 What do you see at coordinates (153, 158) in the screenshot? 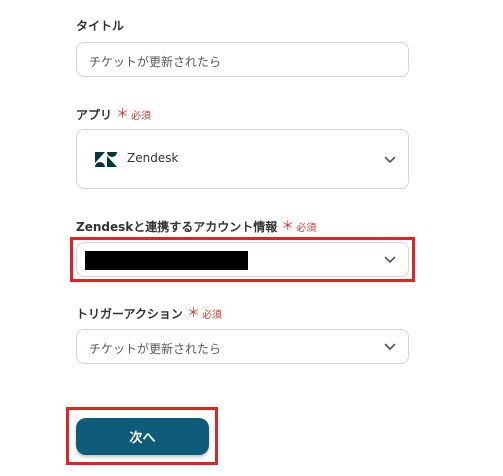
I see `app-select-value: Zendesk` at bounding box center [153, 158].